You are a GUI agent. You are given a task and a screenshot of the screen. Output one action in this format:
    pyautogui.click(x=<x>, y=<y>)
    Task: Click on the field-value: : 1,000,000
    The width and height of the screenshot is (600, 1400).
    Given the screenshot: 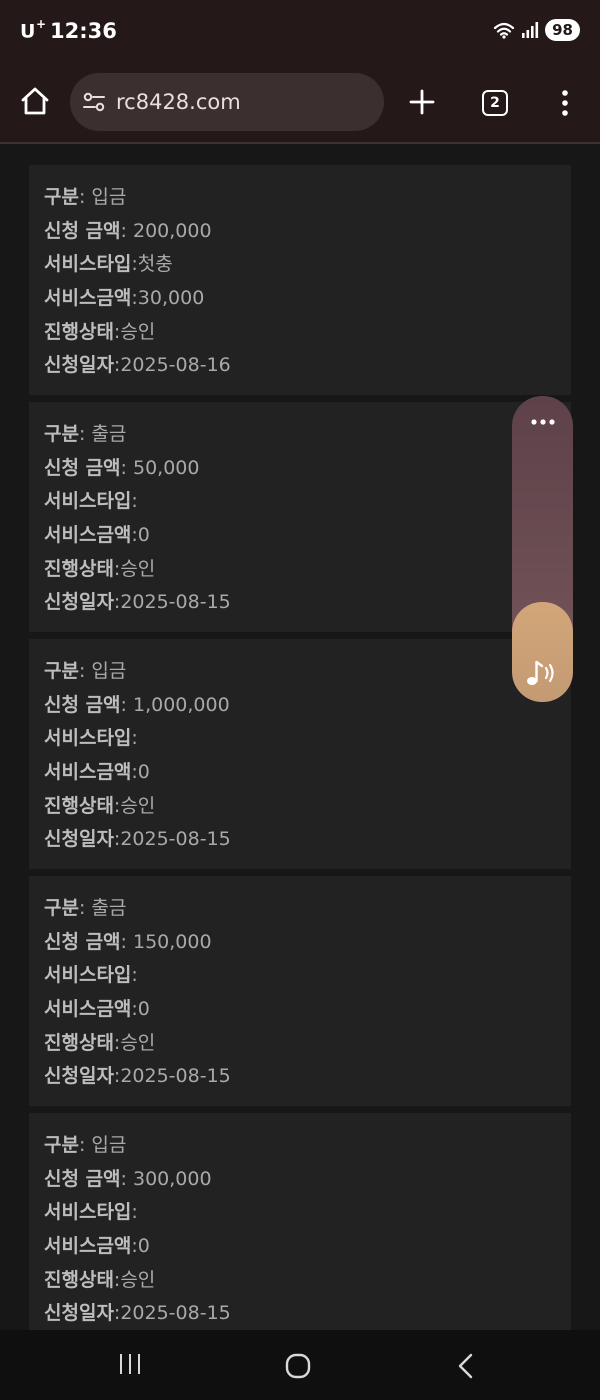 What is the action you would take?
    pyautogui.click(x=175, y=704)
    